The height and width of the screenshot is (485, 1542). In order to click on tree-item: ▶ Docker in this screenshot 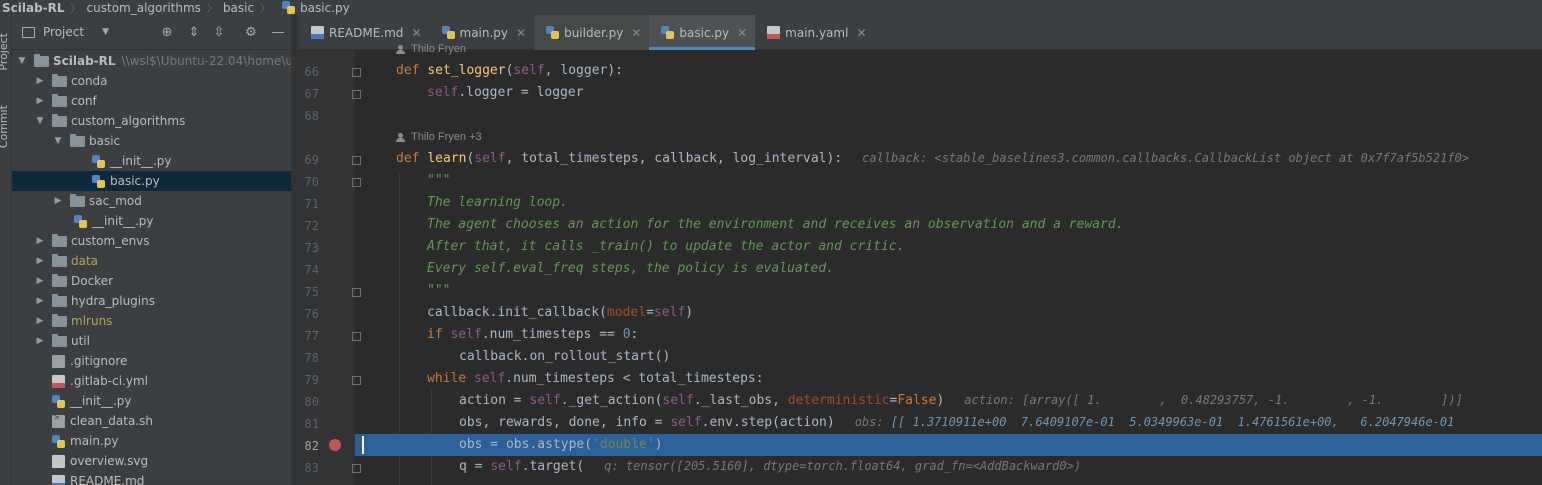, I will do `click(151, 281)`.